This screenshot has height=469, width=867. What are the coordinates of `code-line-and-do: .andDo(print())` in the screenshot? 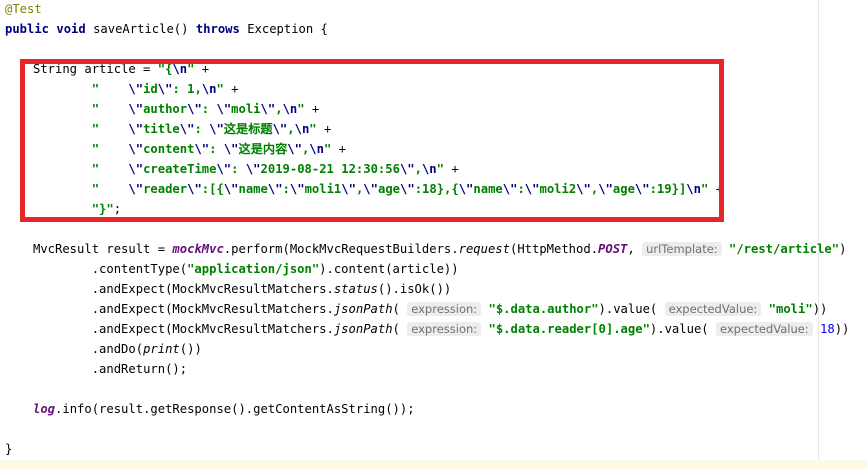 It's located at (117, 349).